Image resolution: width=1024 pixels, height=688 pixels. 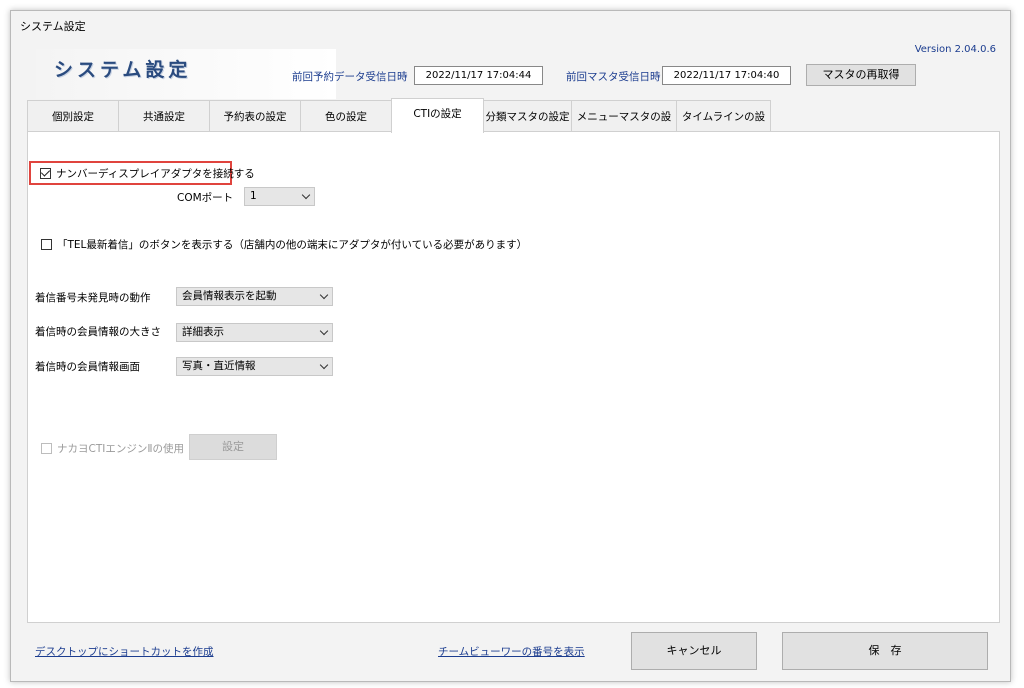 I want to click on unfound-action-value: 会員情報表示を起動, so click(x=229, y=296).